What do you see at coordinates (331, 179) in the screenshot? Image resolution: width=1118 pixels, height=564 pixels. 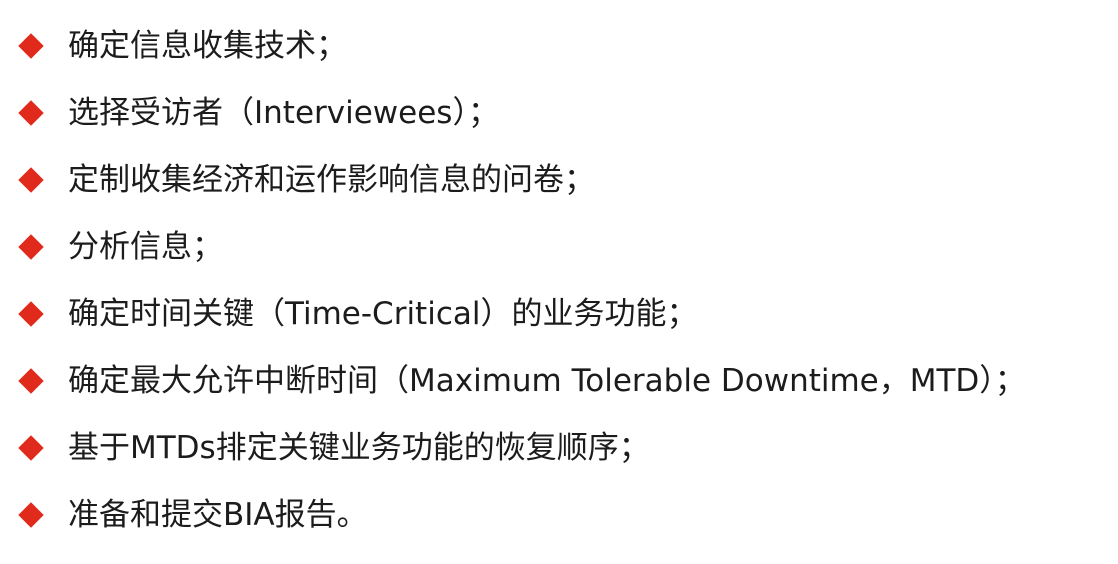 I see `list-item-text: 定制收集经济和运作影响信息的问卷；` at bounding box center [331, 179].